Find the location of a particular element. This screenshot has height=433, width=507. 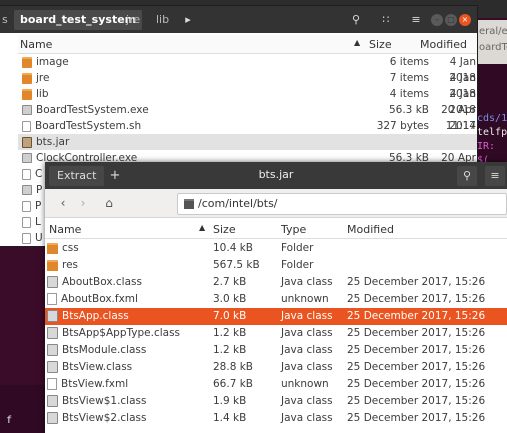

file-name: BtsView.class is located at coordinates (97, 367).